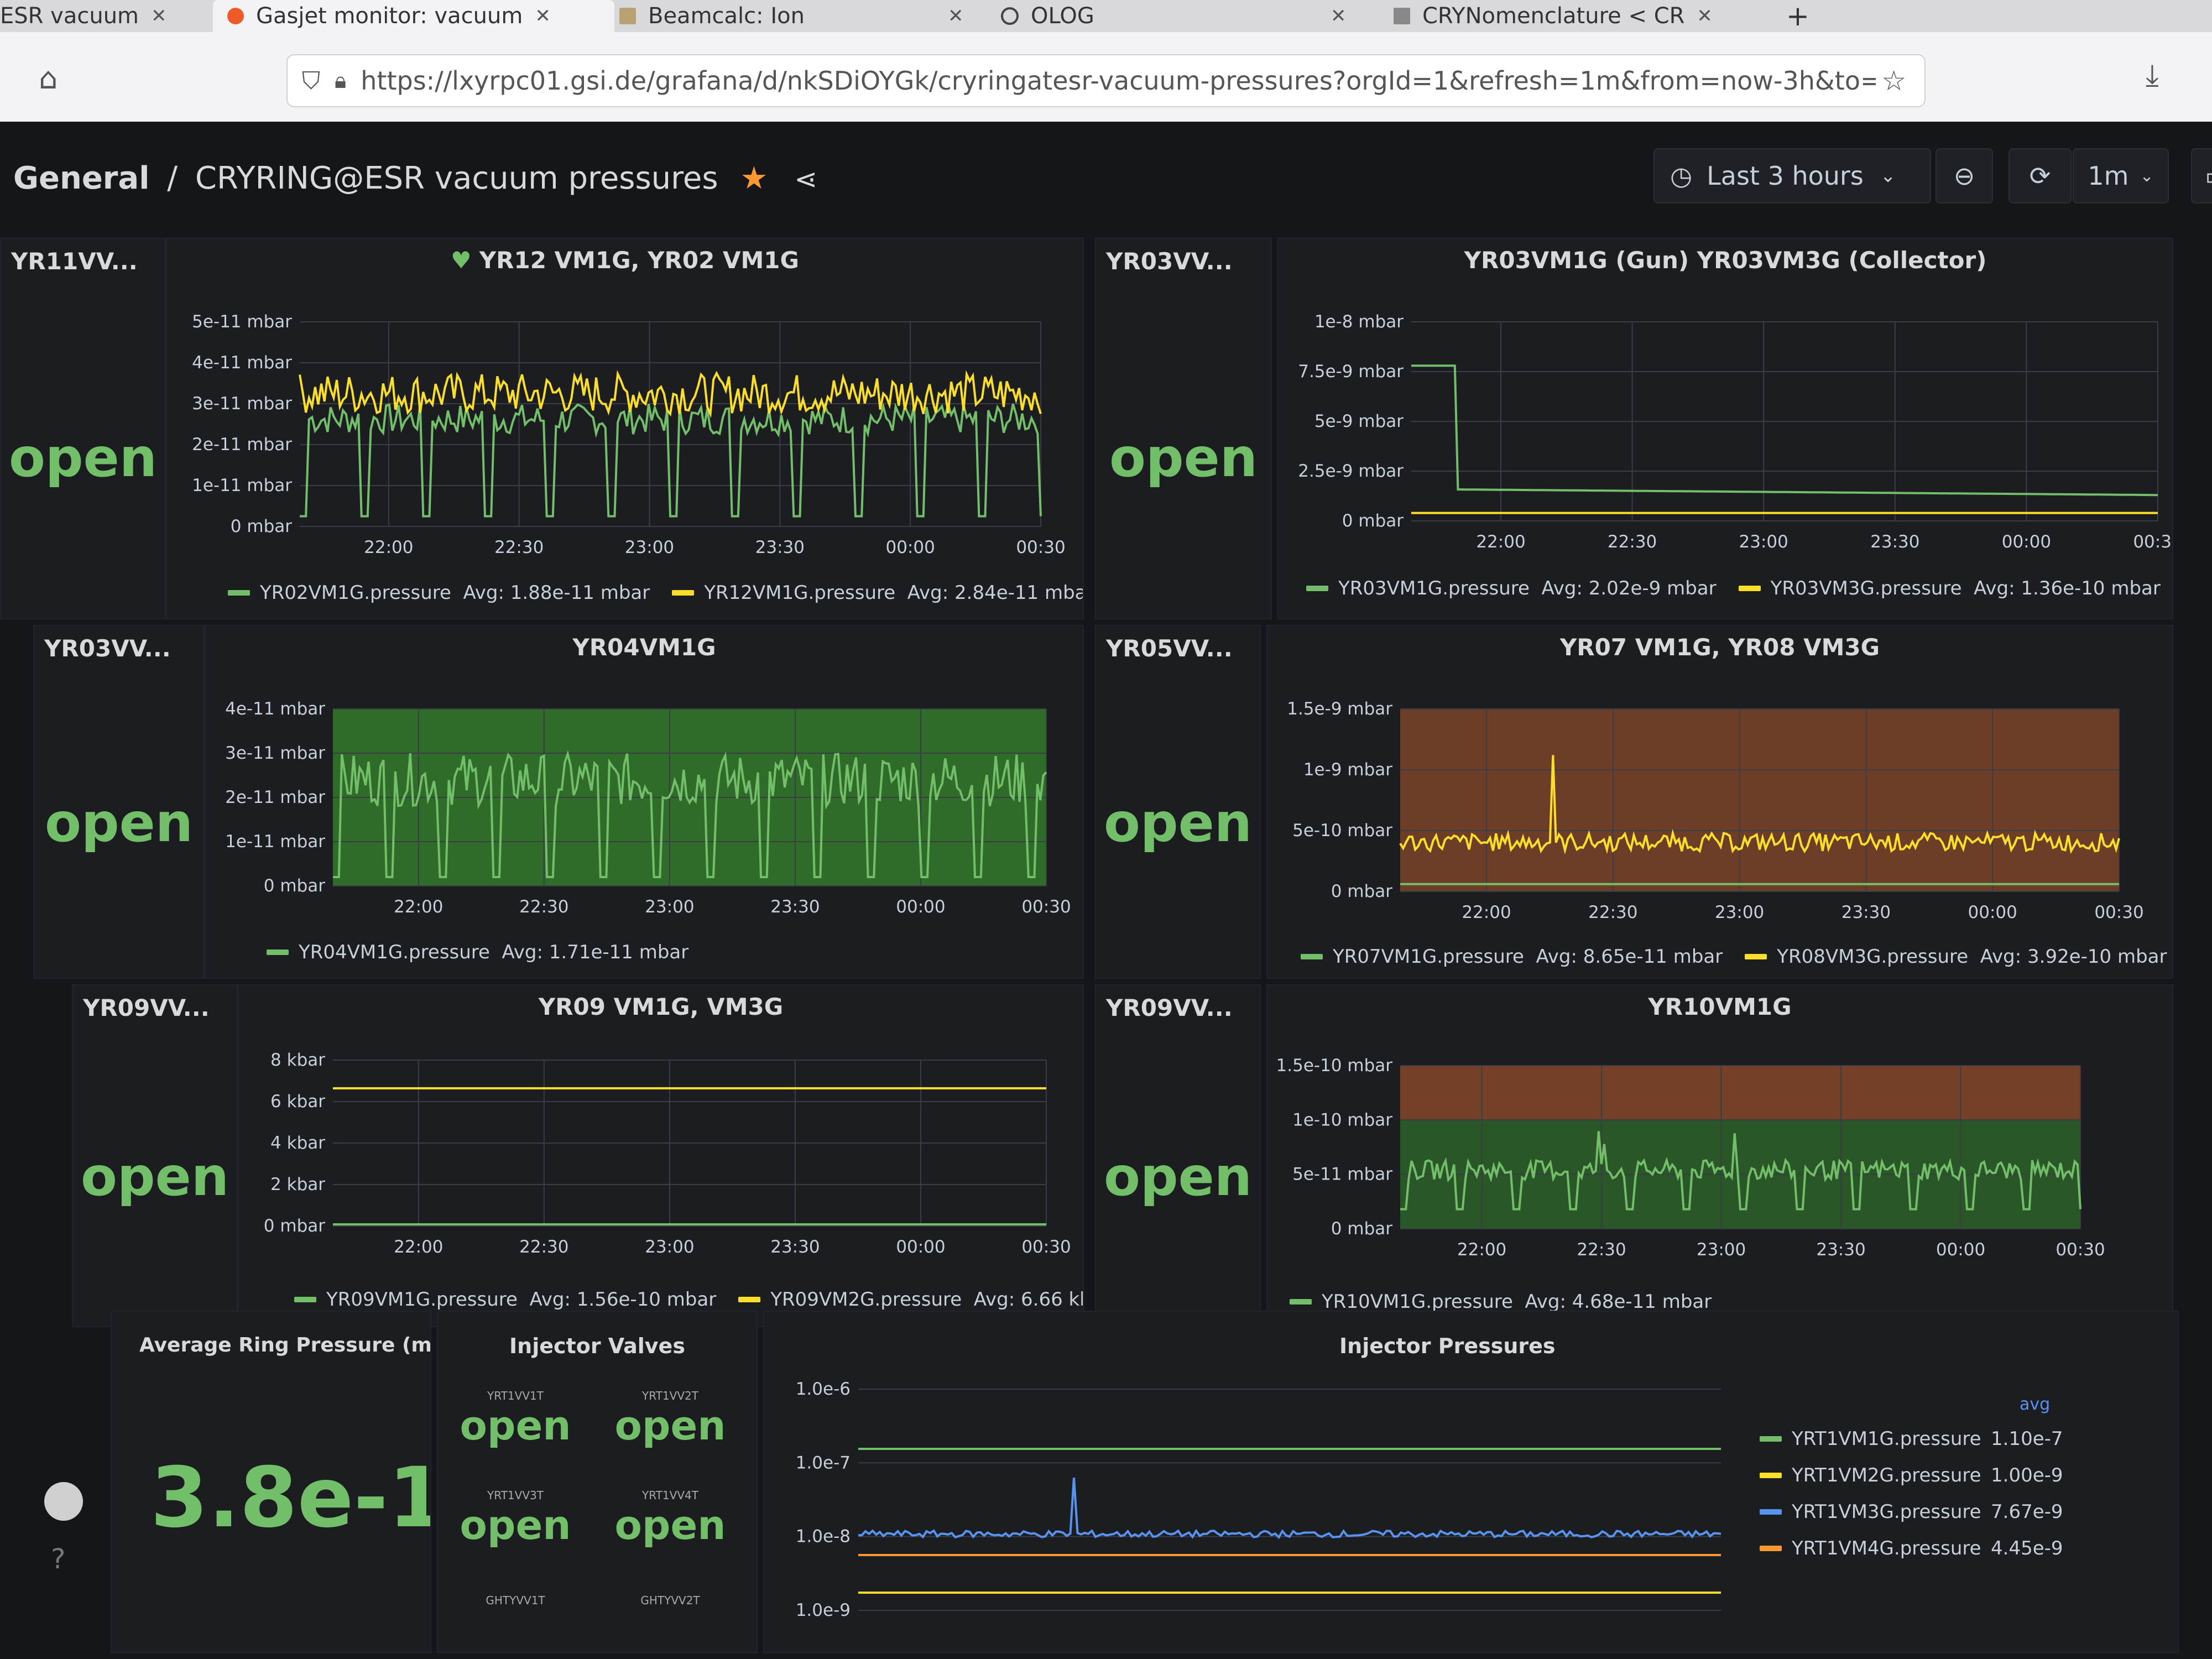 The image size is (2212, 1659). Describe the element at coordinates (1912, 1439) in the screenshot. I see `legend-item: YRT1VM1G.pressure 1.10e-7` at that location.